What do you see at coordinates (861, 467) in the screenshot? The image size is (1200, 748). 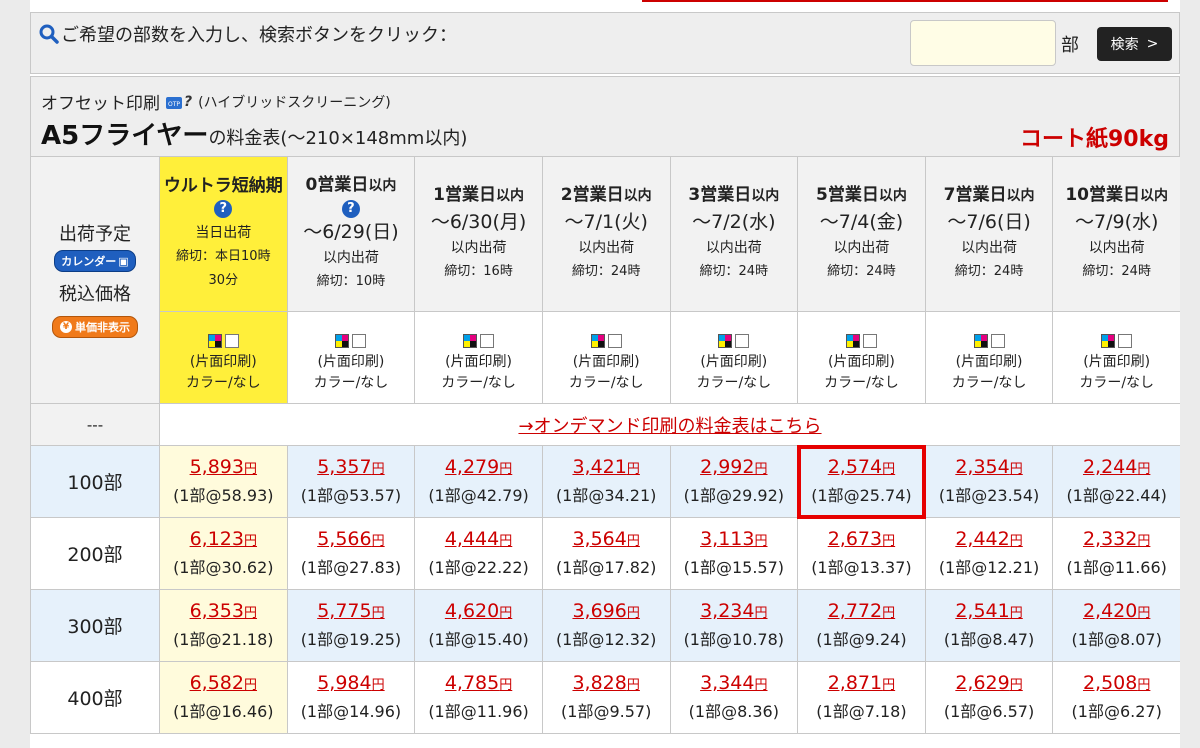 I see `price-link: 2,574円` at bounding box center [861, 467].